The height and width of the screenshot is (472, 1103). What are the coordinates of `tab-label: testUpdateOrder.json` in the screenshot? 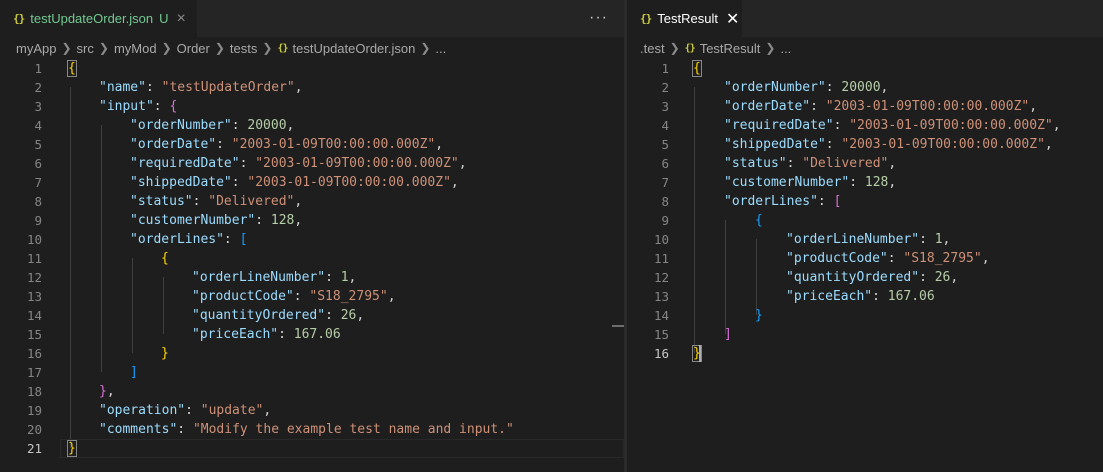 It's located at (92, 18).